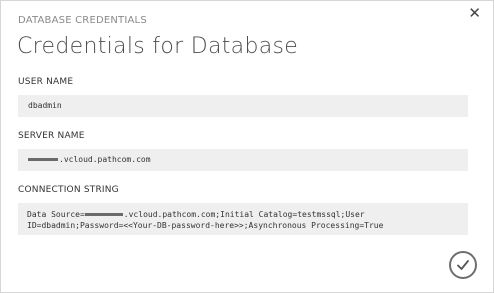  What do you see at coordinates (158, 46) in the screenshot?
I see `dialog-title: Credentials for Database` at bounding box center [158, 46].